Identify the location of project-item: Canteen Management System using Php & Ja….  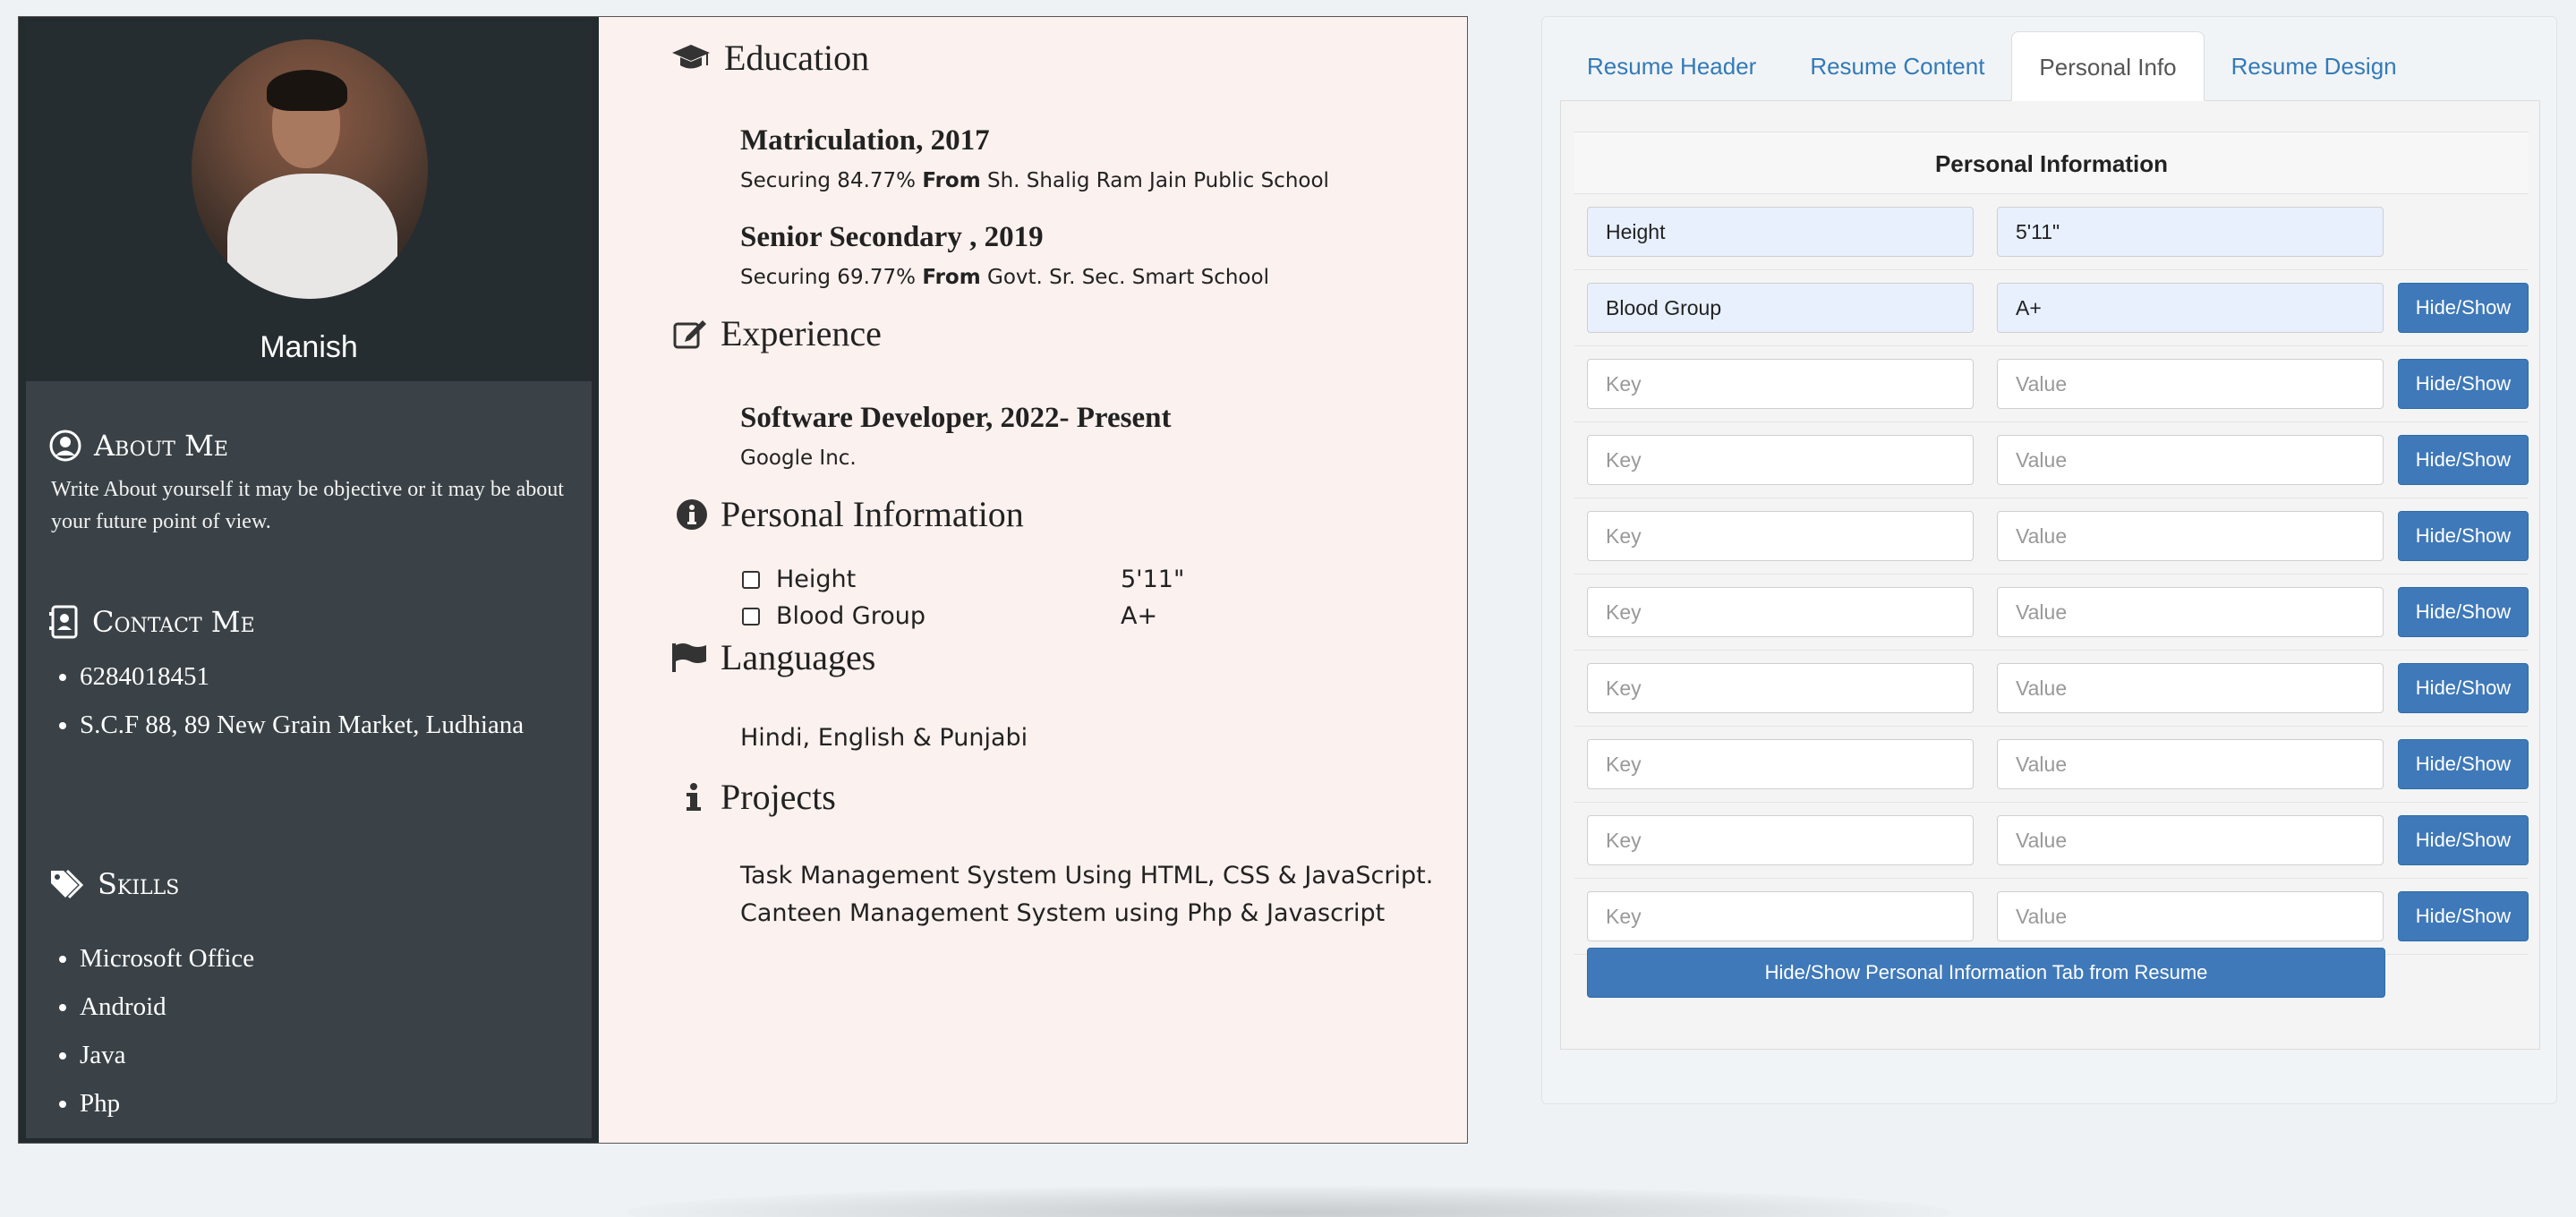
(1063, 913).